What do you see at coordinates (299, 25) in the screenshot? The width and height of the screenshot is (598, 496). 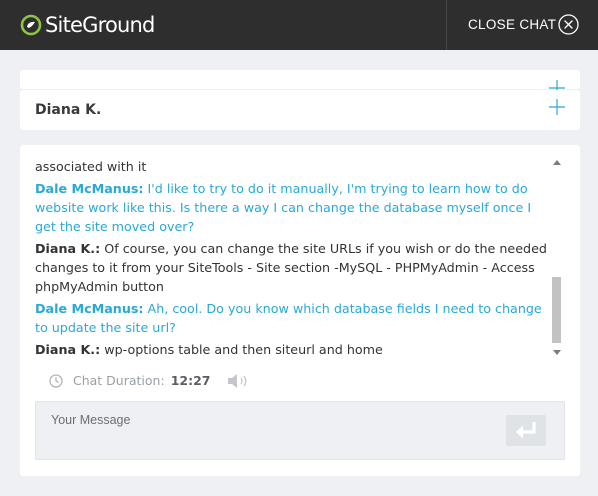 I see `top-bar: SiteGround CLOSE CHAT` at bounding box center [299, 25].